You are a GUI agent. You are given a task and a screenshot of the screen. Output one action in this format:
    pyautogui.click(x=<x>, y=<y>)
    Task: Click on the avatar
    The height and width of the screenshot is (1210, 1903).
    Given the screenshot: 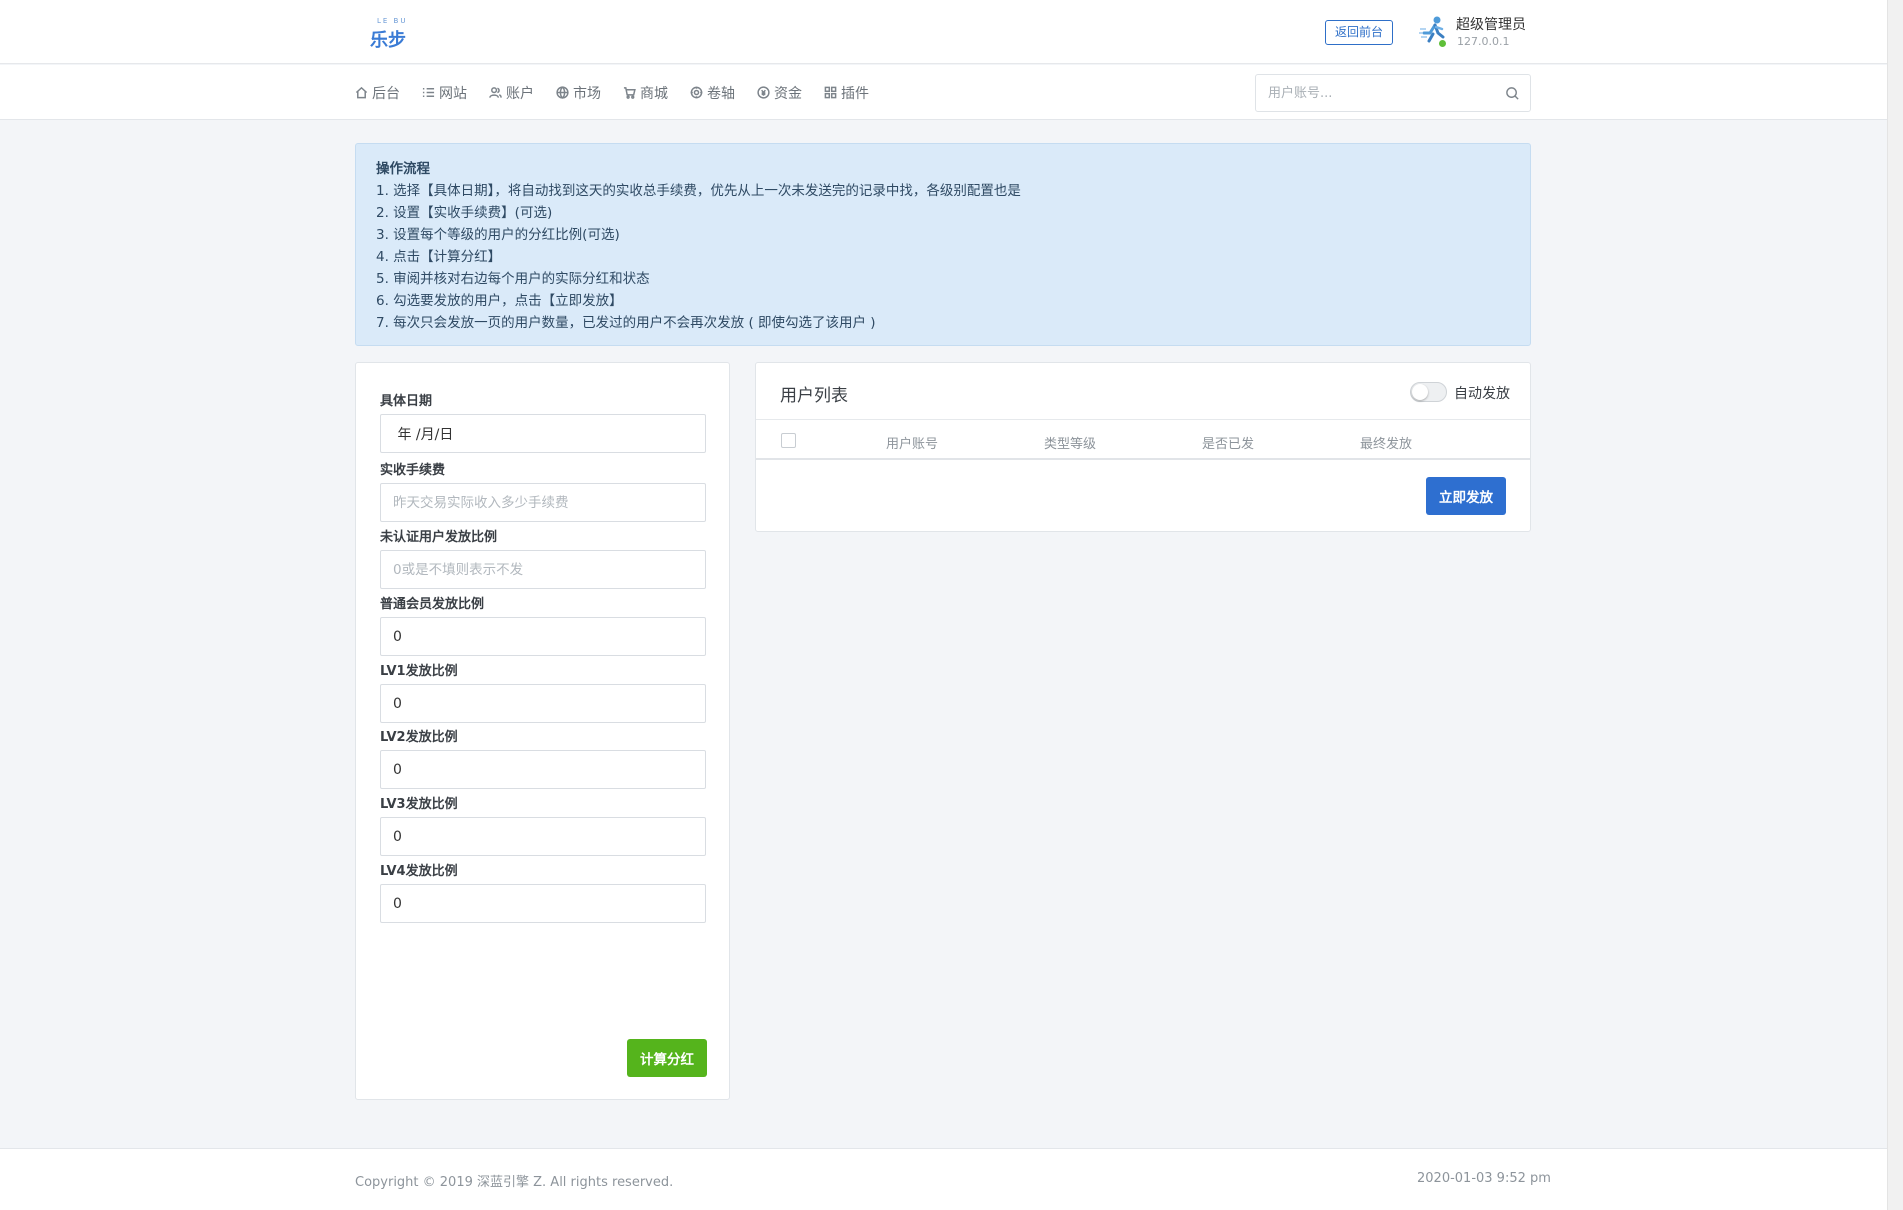 What is the action you would take?
    pyautogui.click(x=1433, y=32)
    